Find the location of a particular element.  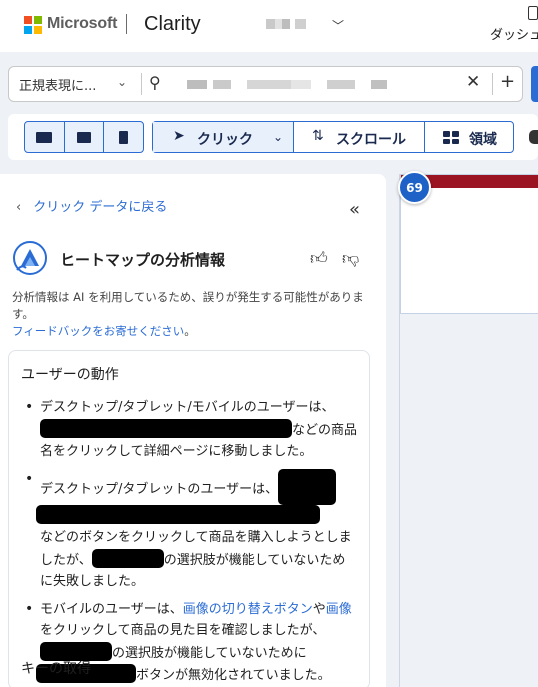

search-icon: ⚲ is located at coordinates (155, 82).